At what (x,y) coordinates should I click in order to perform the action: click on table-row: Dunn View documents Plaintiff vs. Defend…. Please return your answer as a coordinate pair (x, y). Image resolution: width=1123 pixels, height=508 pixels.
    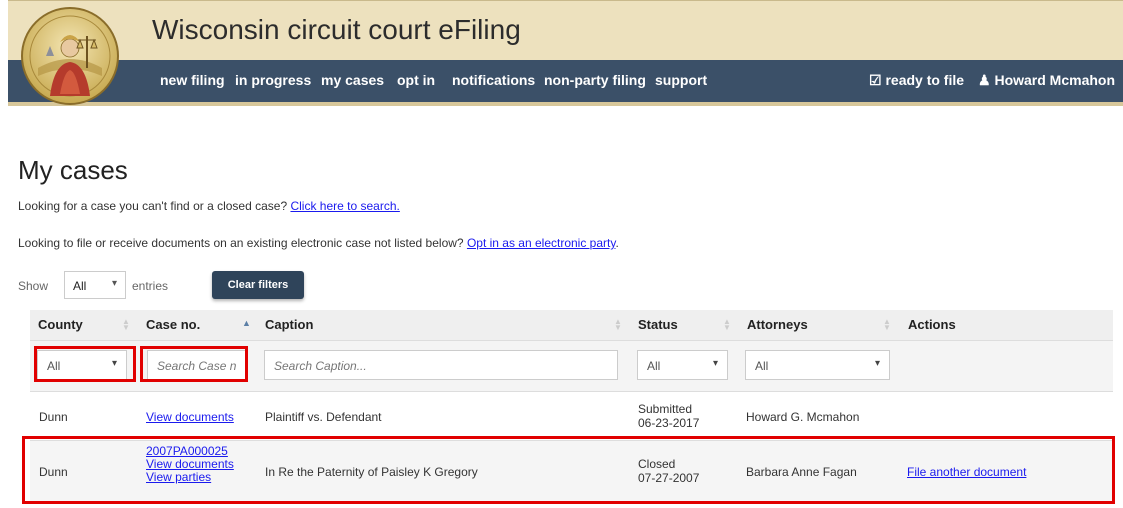
    Looking at the image, I should click on (571, 416).